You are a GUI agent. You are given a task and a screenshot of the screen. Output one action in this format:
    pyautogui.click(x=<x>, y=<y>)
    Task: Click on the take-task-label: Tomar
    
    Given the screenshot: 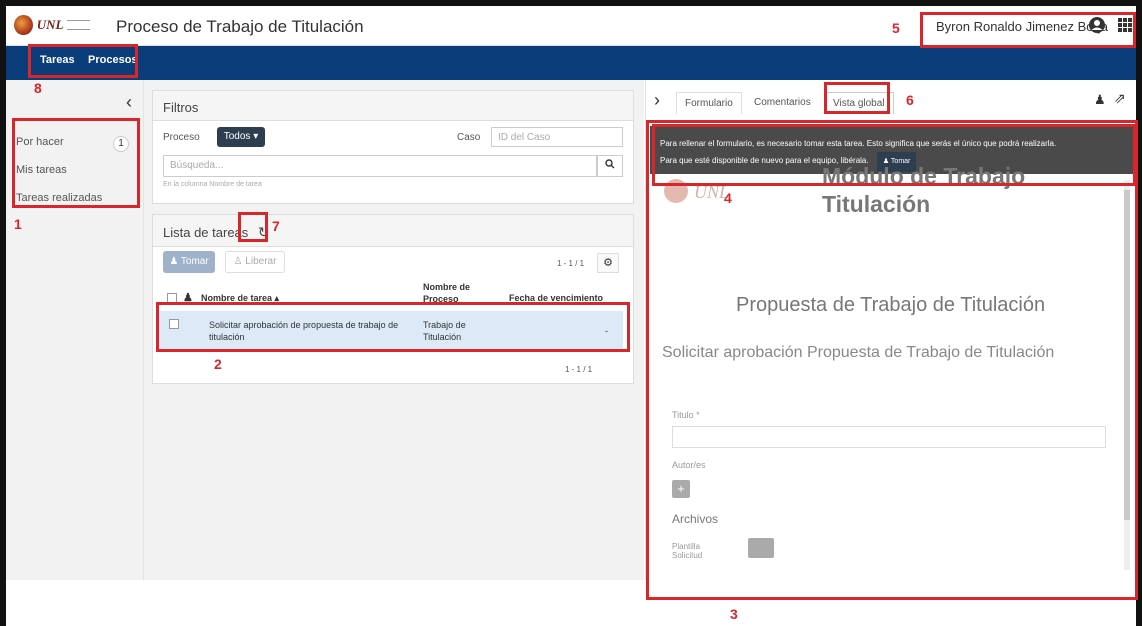 What is the action you would take?
    pyautogui.click(x=194, y=261)
    